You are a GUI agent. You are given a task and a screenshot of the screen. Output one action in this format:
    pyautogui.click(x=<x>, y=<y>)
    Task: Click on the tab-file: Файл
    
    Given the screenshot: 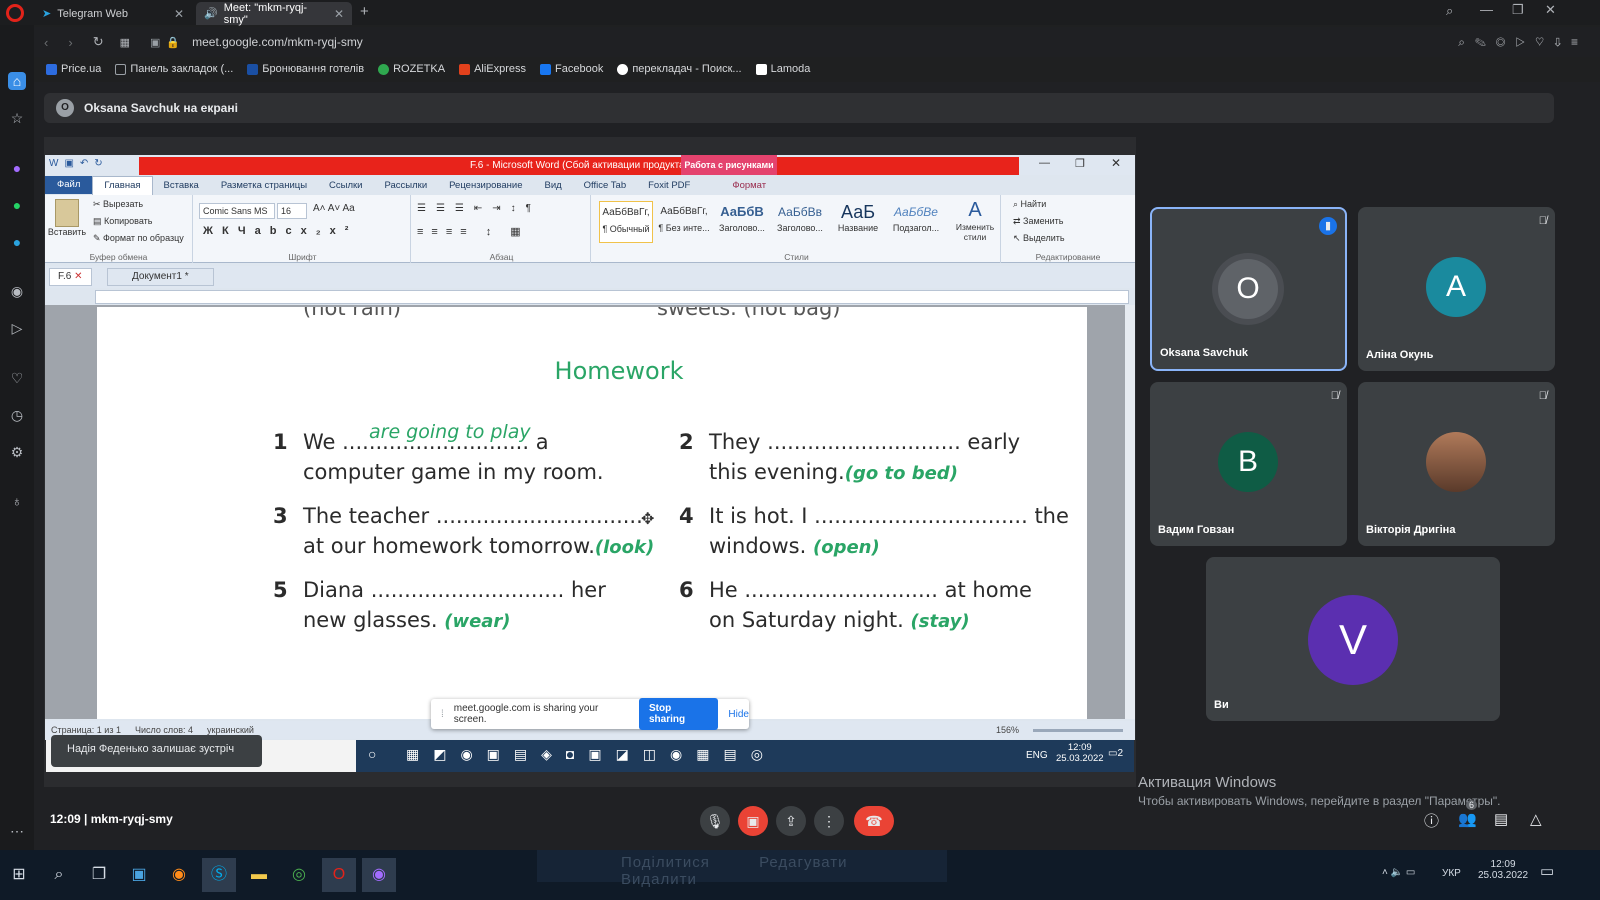 What is the action you would take?
    pyautogui.click(x=69, y=185)
    